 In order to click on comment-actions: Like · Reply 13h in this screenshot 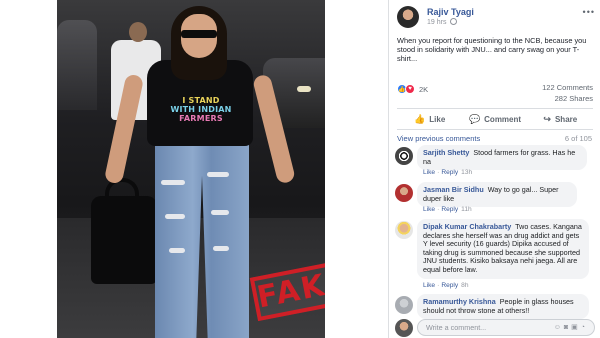, I will do `click(448, 172)`.